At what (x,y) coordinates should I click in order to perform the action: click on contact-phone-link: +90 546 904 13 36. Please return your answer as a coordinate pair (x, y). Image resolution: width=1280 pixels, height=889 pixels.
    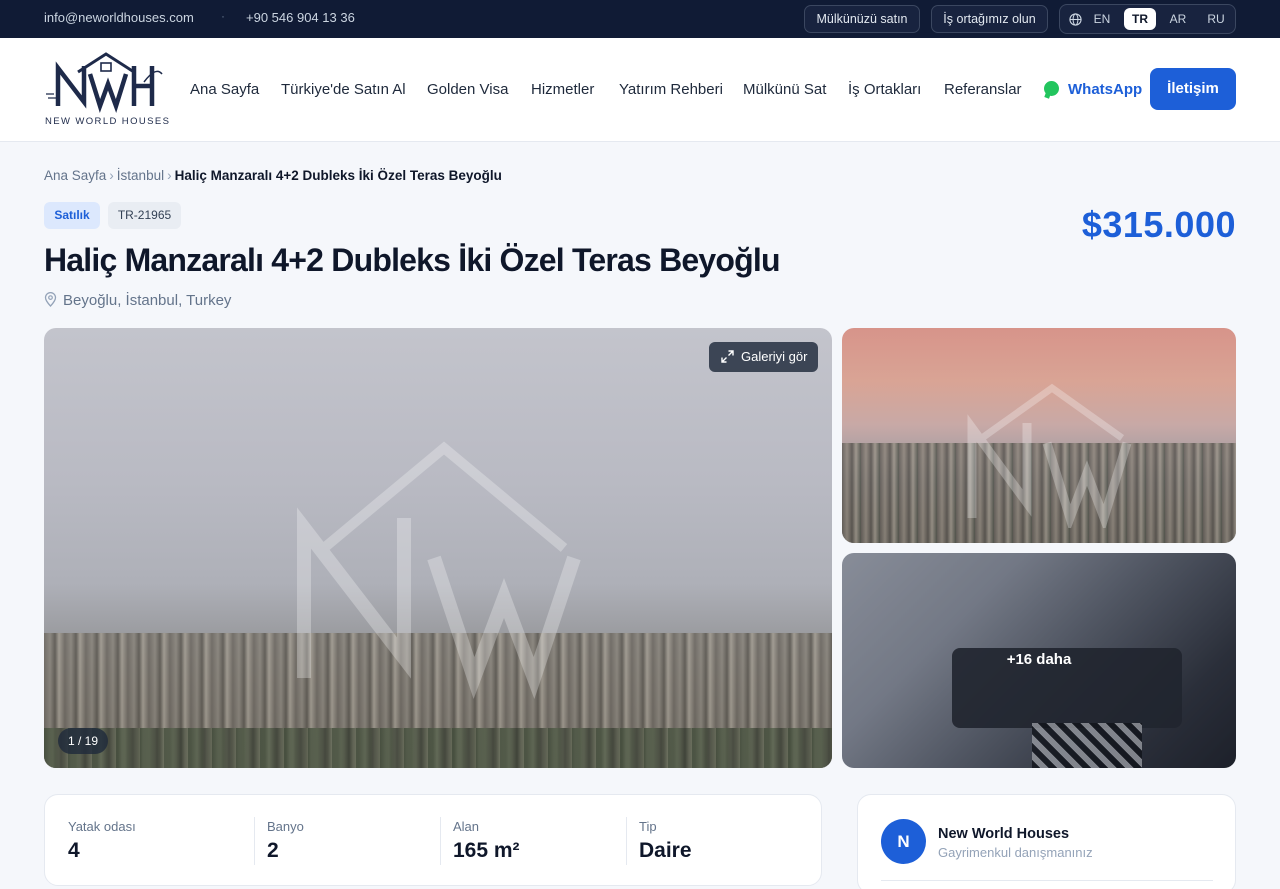
    Looking at the image, I should click on (300, 17).